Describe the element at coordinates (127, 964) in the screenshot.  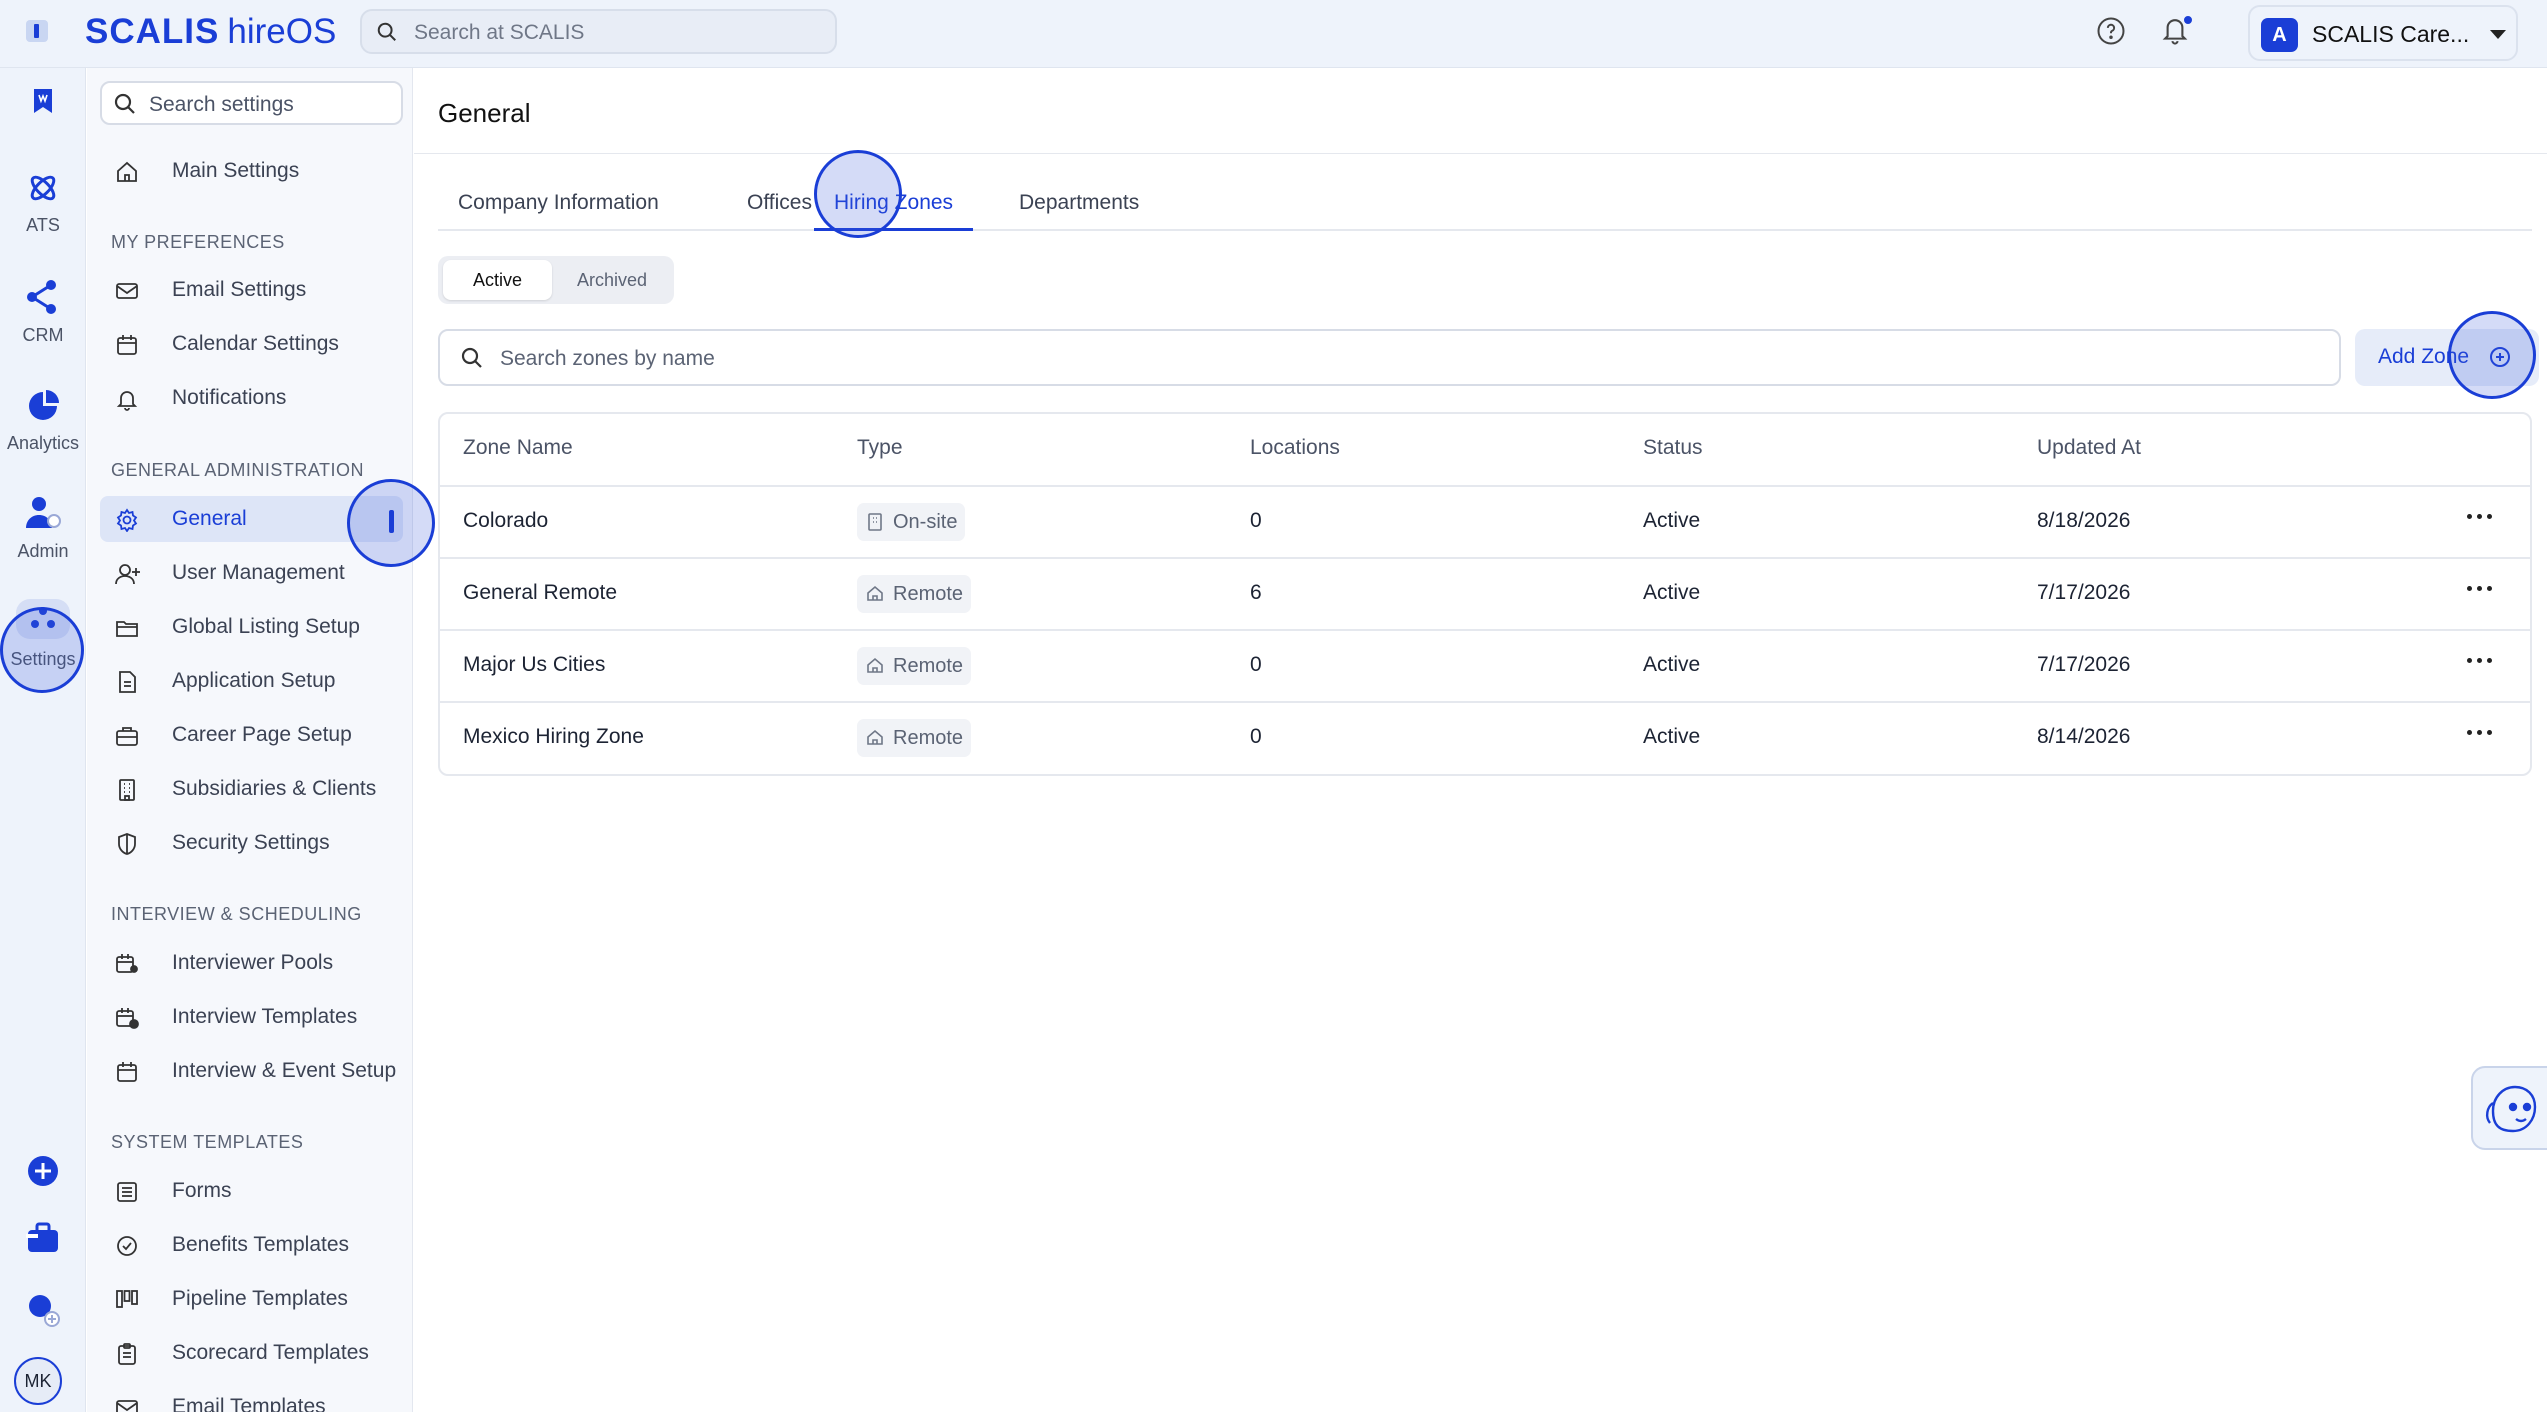
I see `calendar-users-icon` at that location.